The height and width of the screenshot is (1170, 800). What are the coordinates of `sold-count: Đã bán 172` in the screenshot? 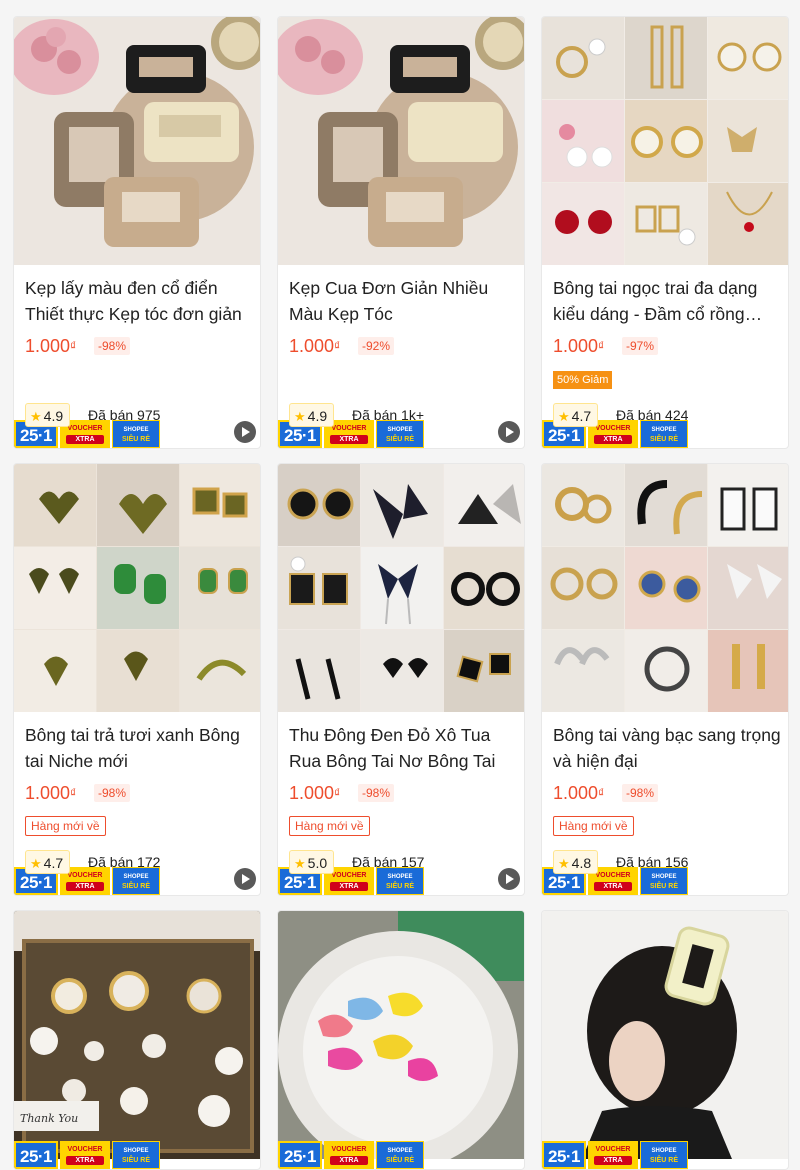 It's located at (124, 862).